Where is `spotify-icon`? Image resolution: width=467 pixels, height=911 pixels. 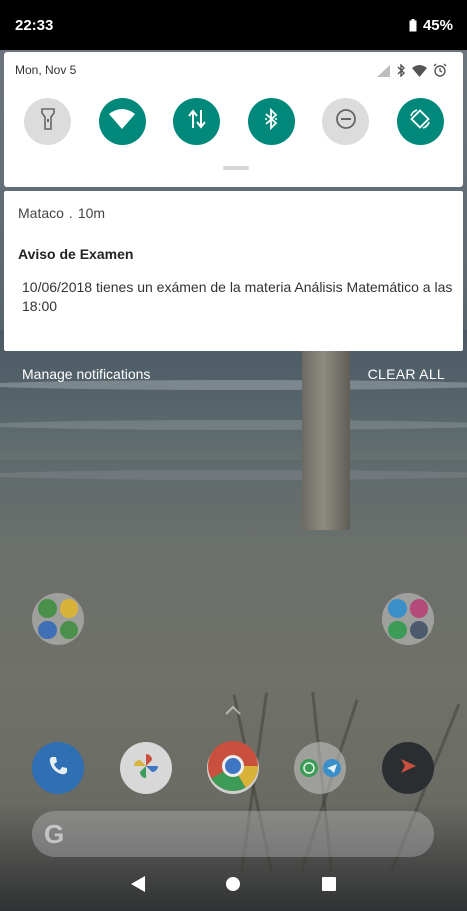 spotify-icon is located at coordinates (397, 629).